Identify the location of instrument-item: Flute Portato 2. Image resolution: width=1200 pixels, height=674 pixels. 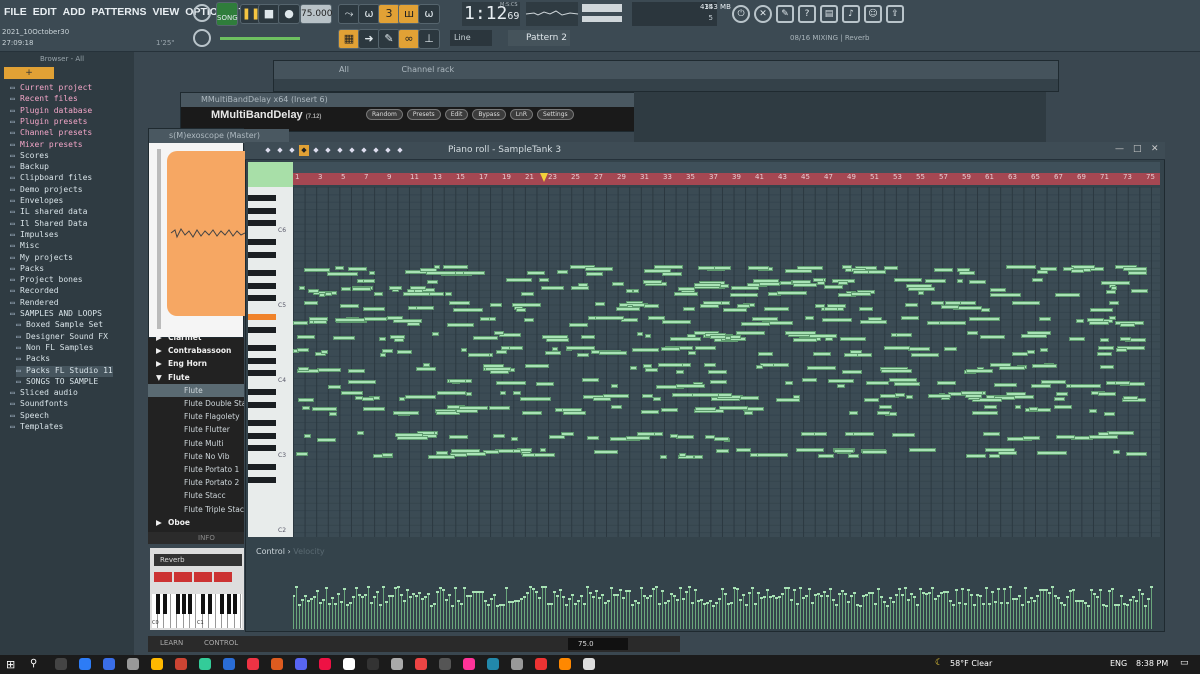
(196, 482).